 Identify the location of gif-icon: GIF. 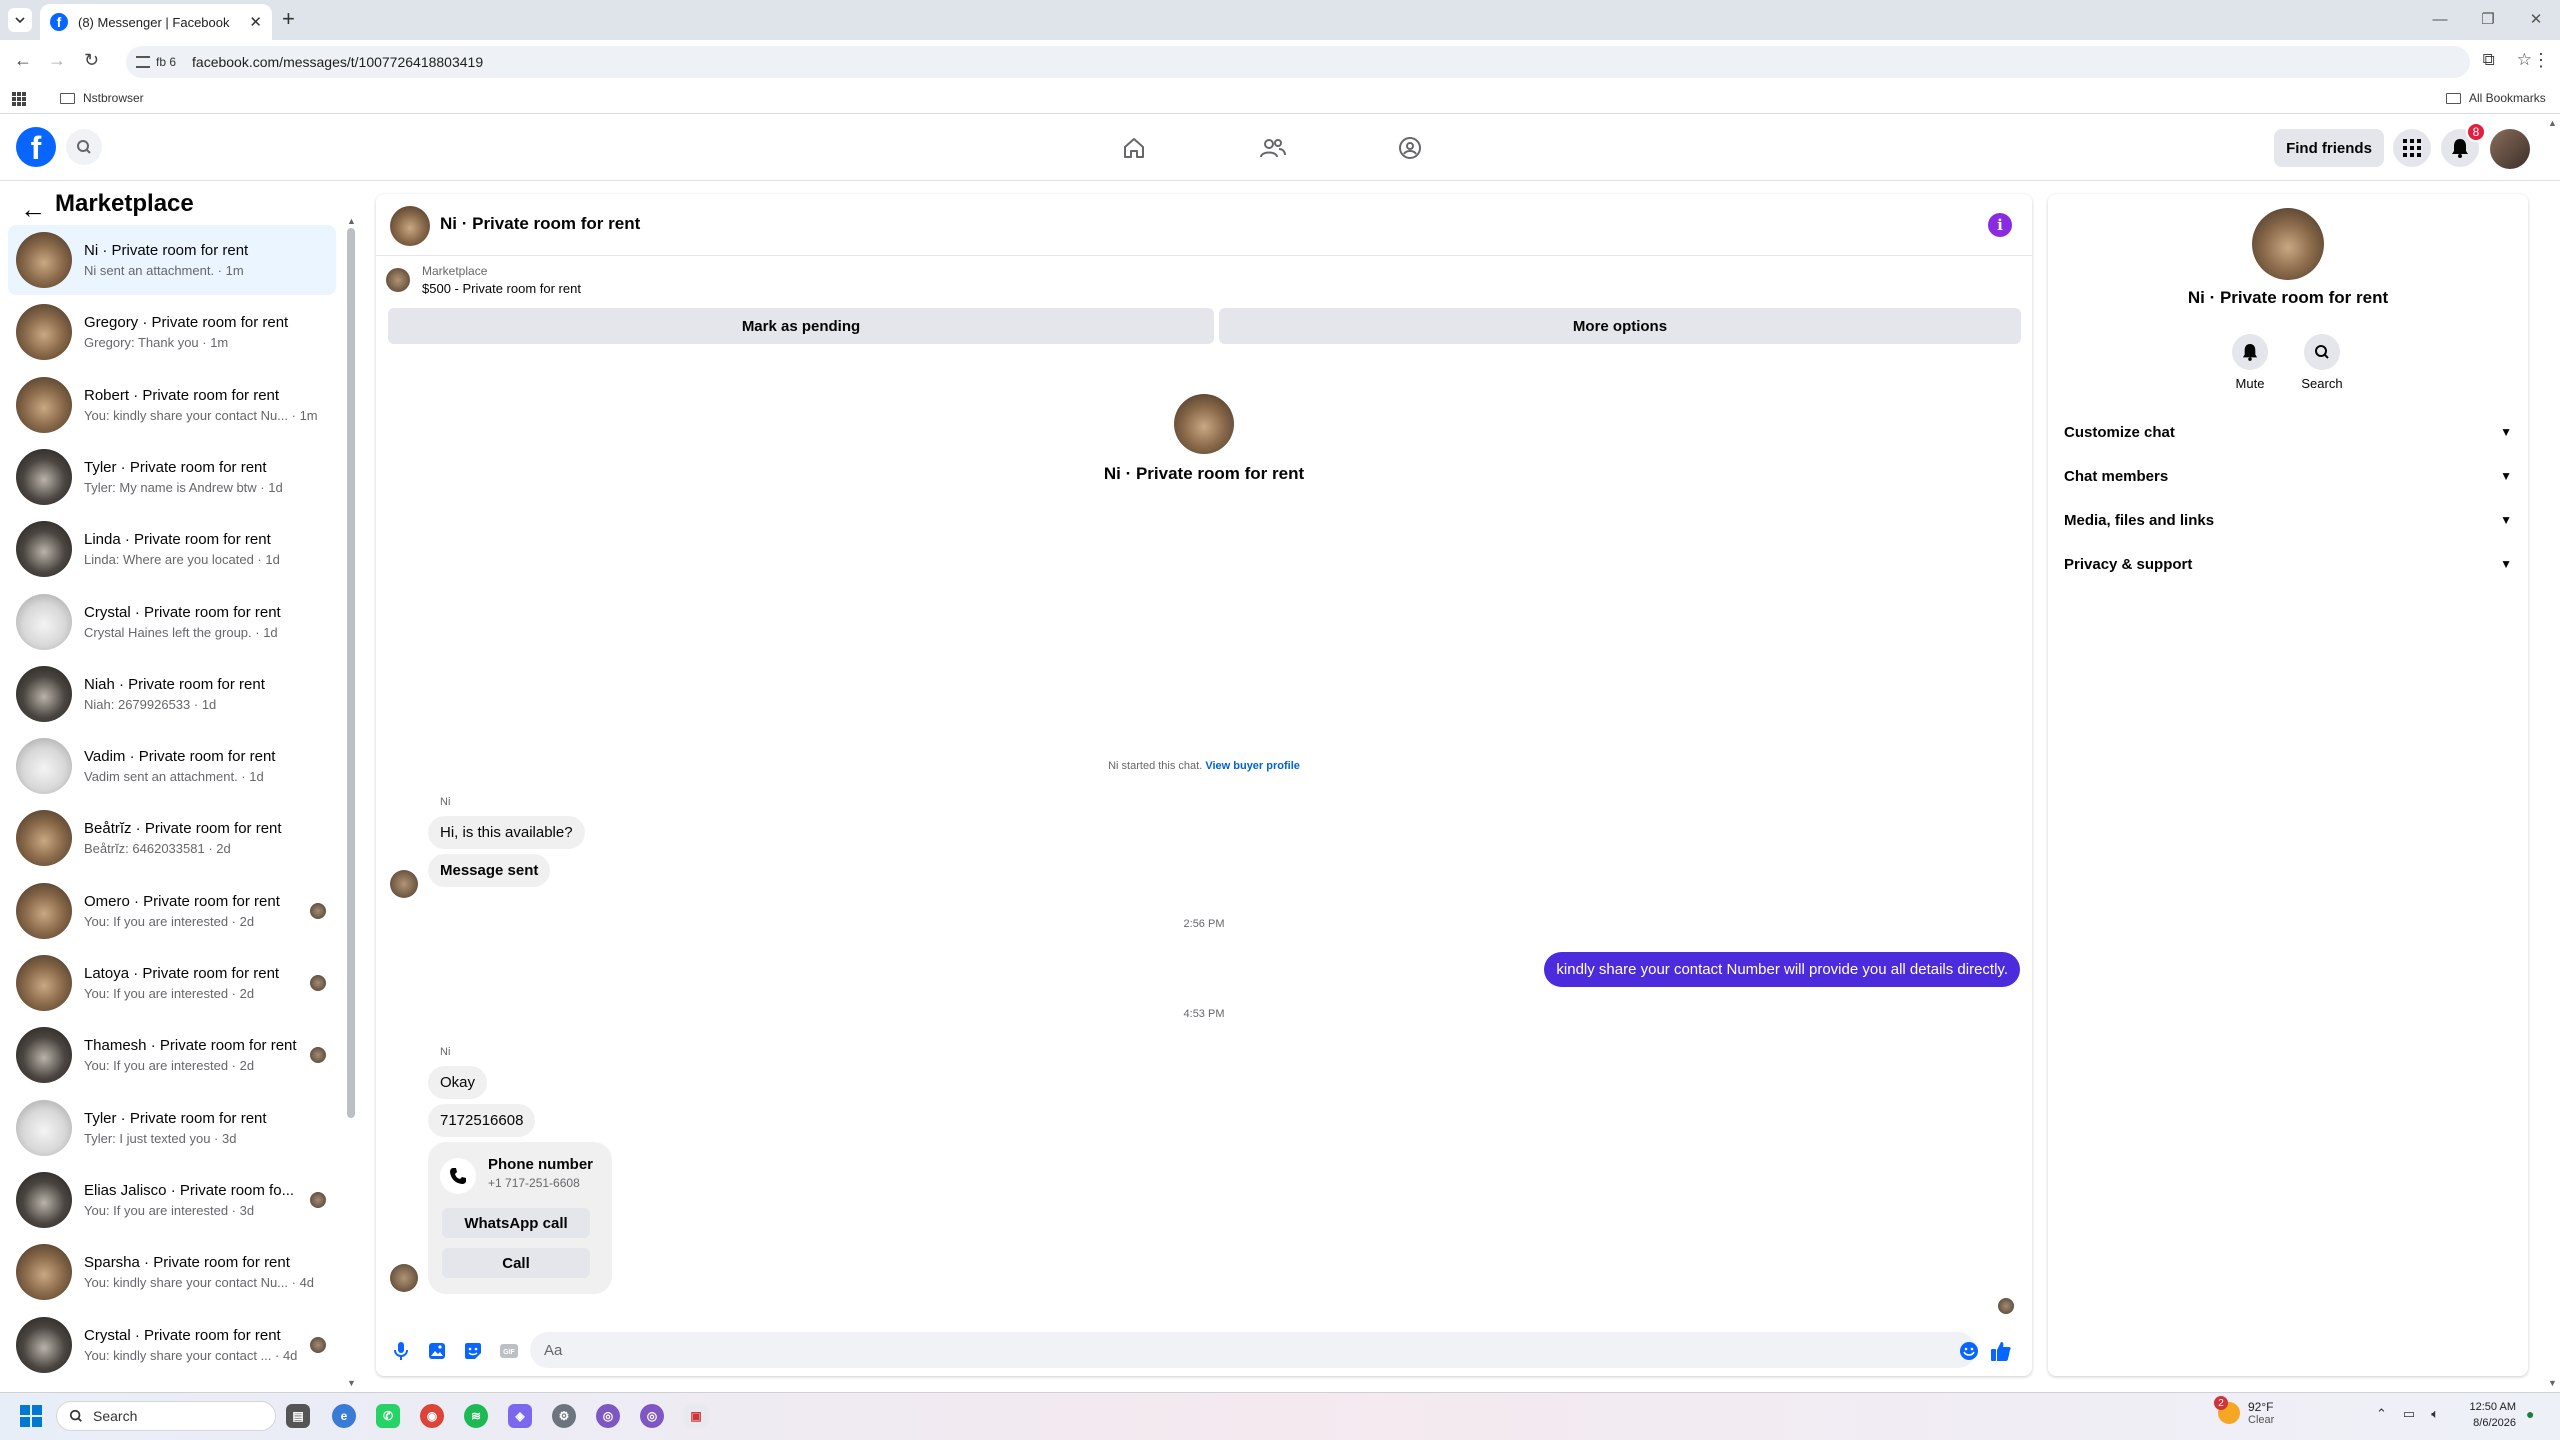
(509, 1351).